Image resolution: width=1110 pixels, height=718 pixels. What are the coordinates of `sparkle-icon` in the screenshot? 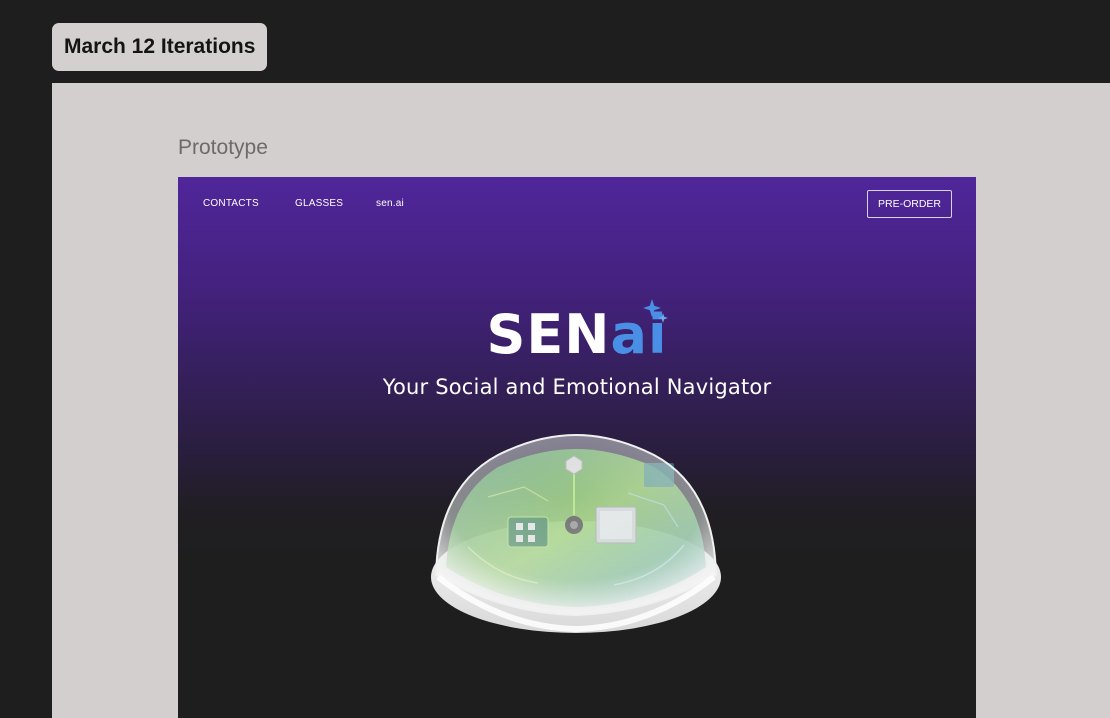 It's located at (655, 311).